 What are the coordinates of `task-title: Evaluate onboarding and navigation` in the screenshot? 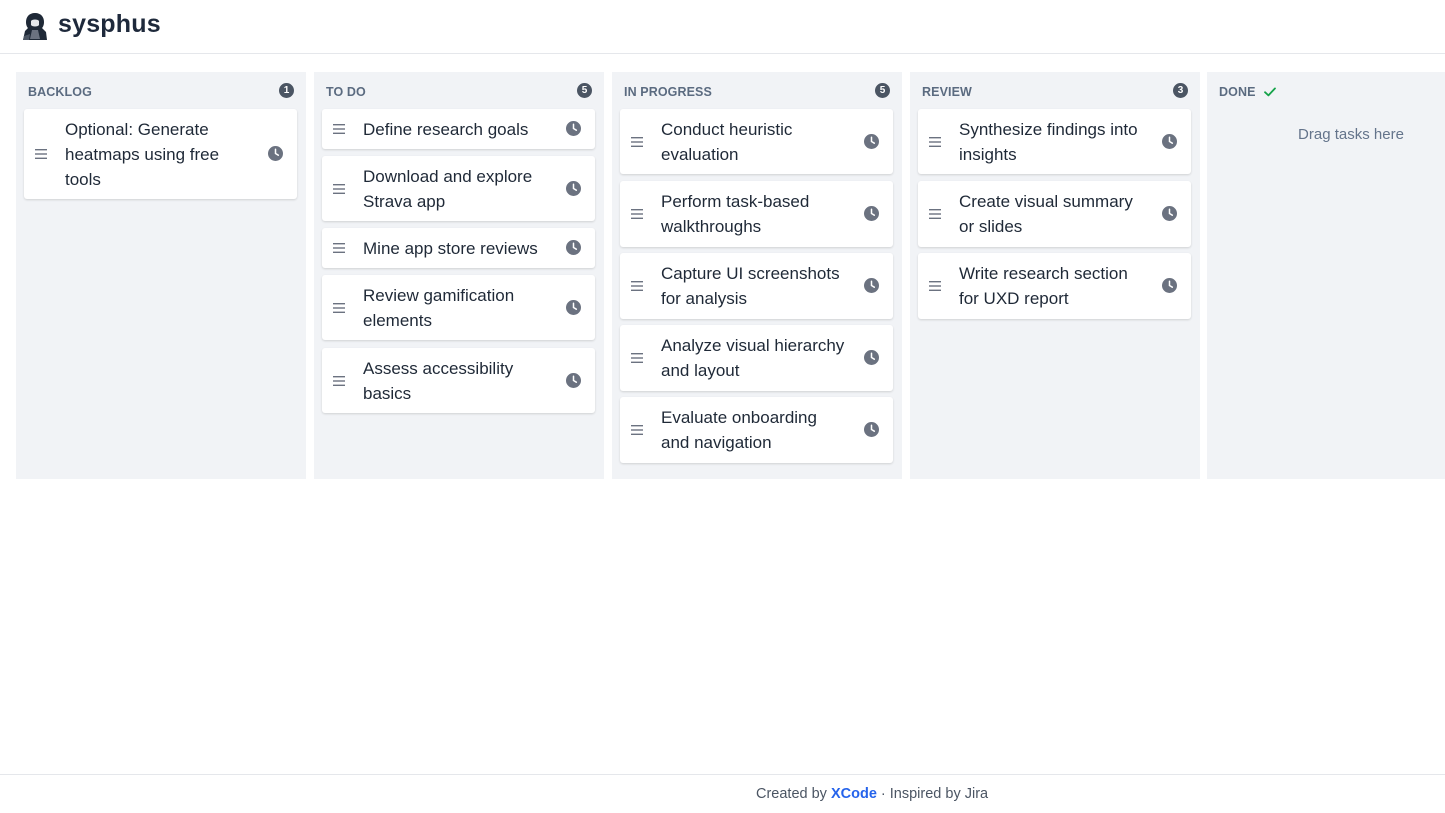 It's located at (739, 430).